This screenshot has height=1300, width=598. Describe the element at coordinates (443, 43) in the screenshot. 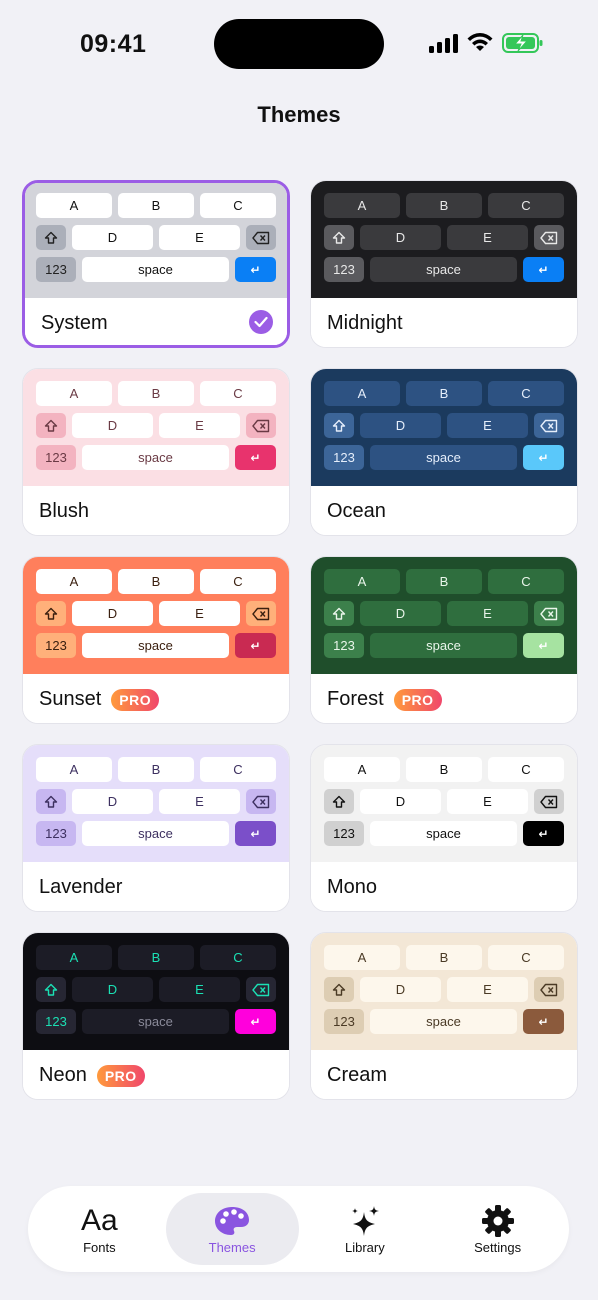

I see `signal-icon` at that location.